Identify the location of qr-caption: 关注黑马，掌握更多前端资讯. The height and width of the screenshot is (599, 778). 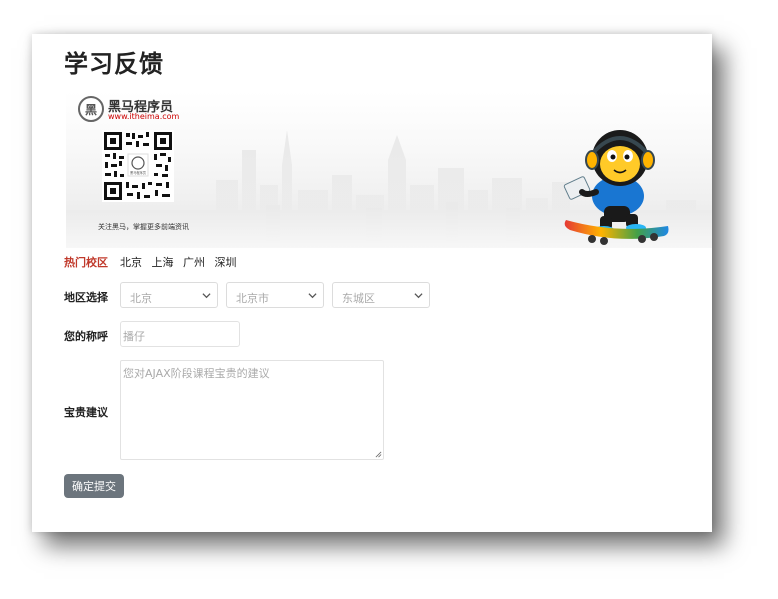
(143, 227).